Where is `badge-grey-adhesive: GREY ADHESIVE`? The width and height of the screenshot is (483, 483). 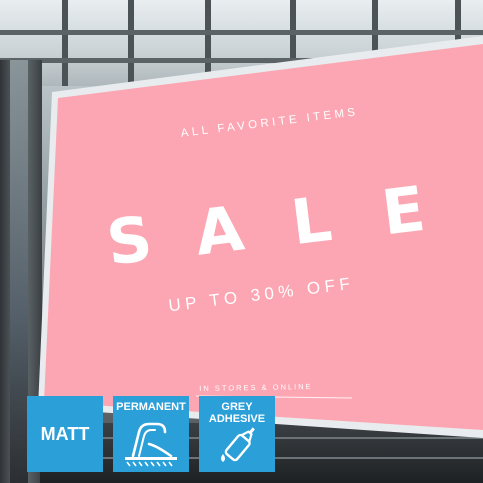 badge-grey-adhesive: GREY ADHESIVE is located at coordinates (237, 434).